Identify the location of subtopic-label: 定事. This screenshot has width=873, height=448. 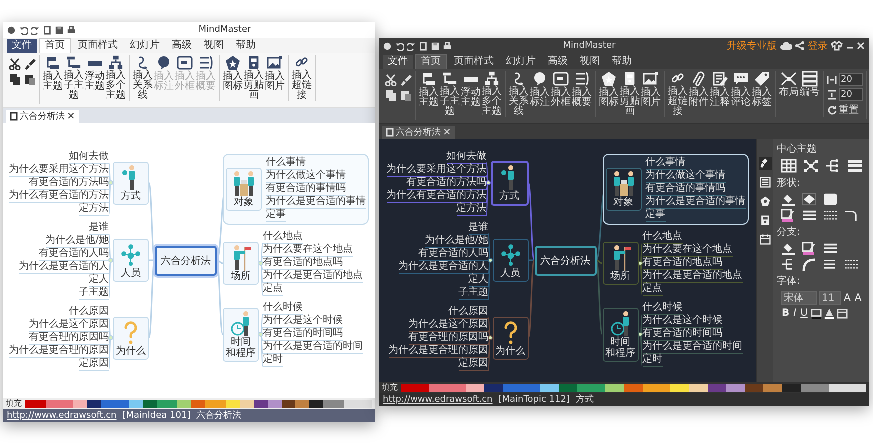
(656, 215).